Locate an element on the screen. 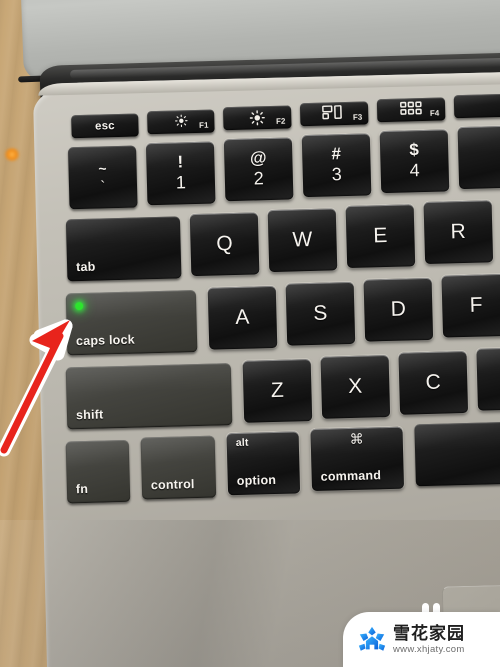 This screenshot has width=500, height=667. key-s-label: S is located at coordinates (320, 313).